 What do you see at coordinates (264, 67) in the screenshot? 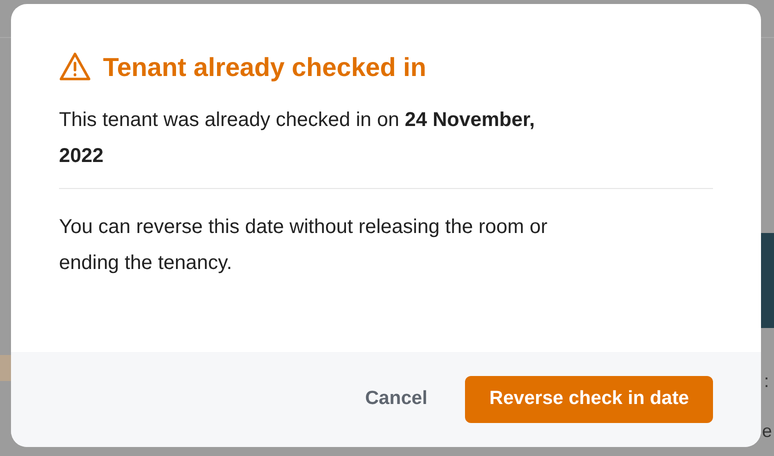
I see `dialog-title: Tenant already checked in` at bounding box center [264, 67].